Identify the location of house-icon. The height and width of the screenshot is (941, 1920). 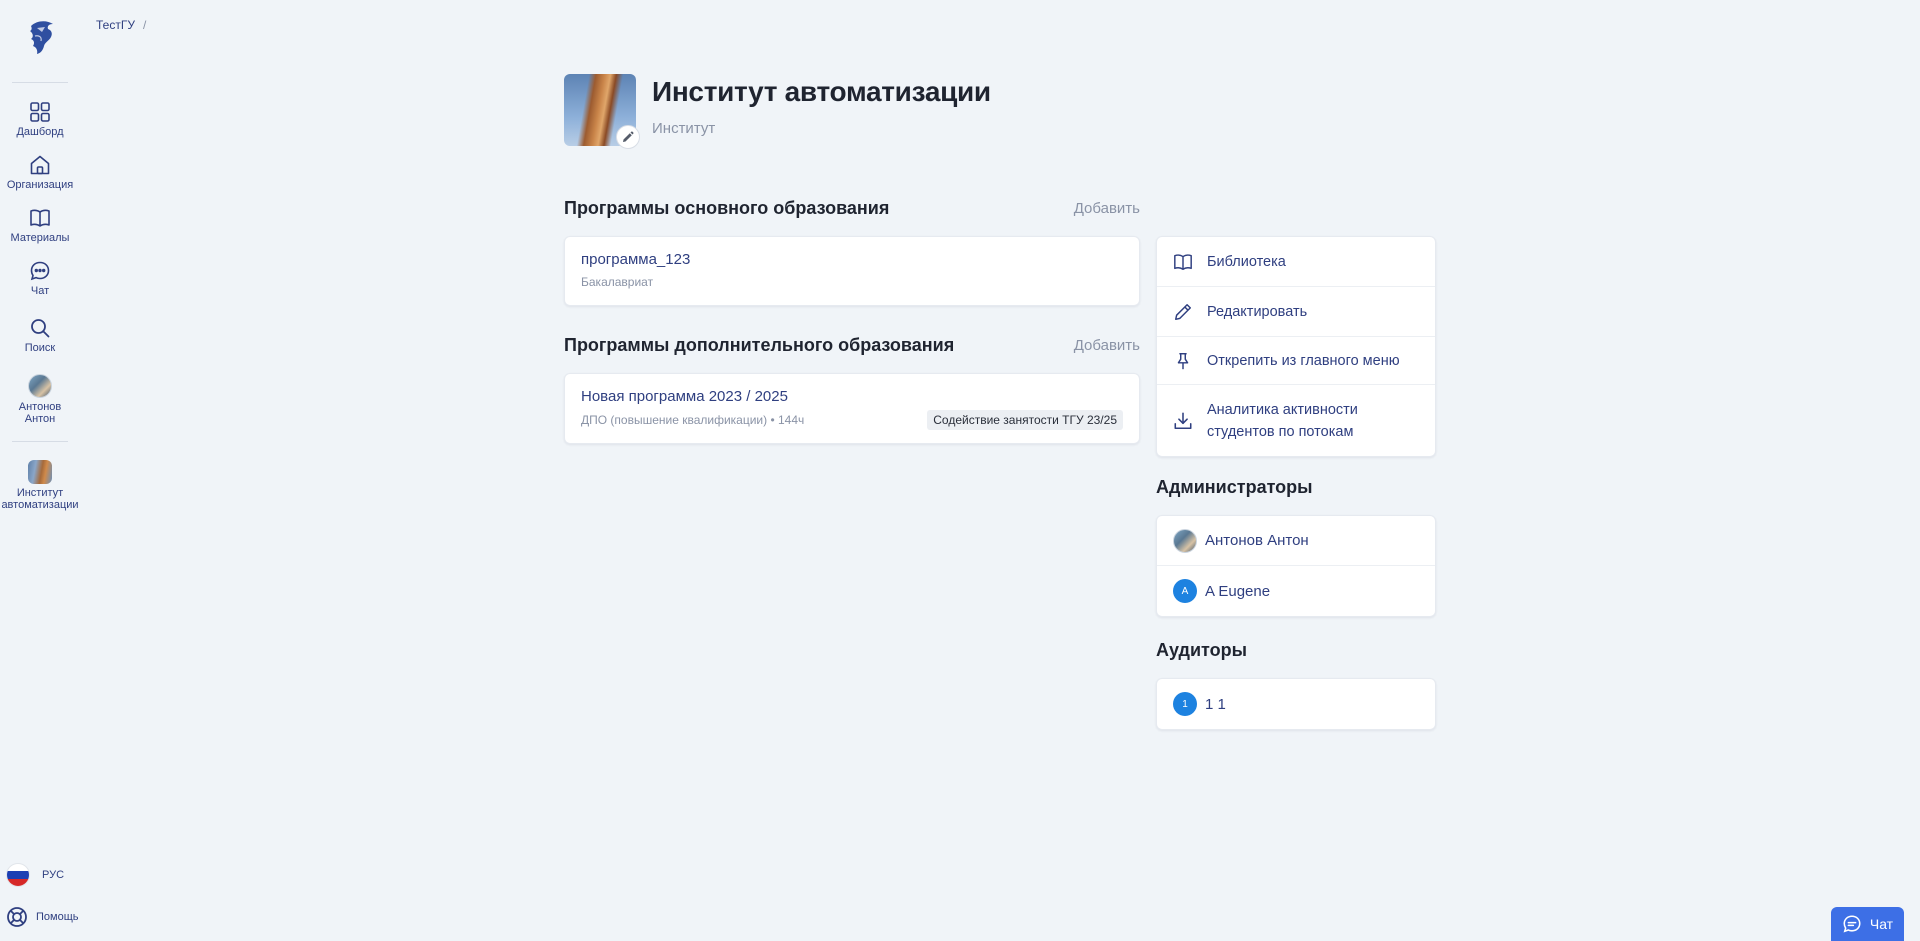
(40, 165).